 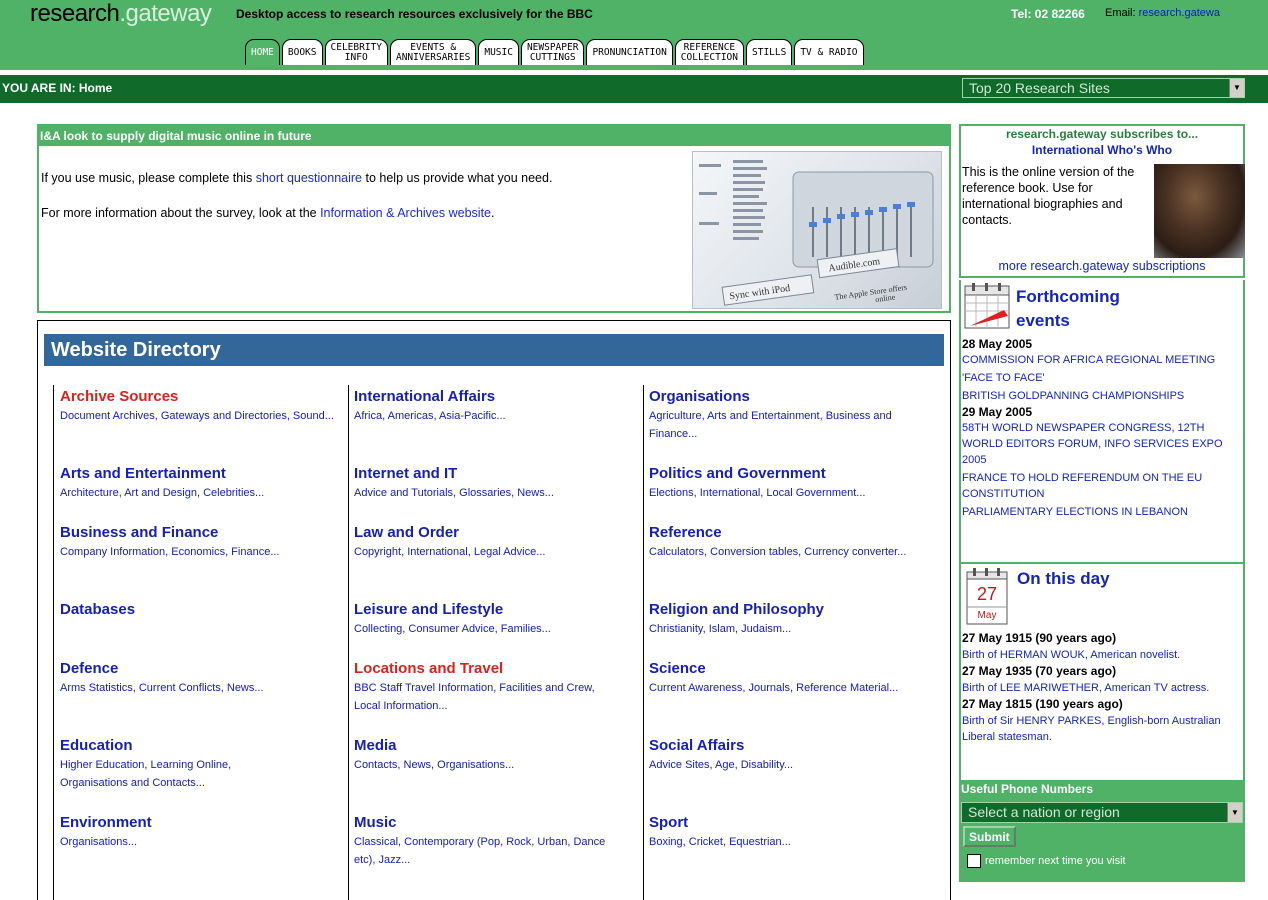 I want to click on event-link: PARLIAMENTARY ELECTIONS IN LEBANON, so click(x=1103, y=512).